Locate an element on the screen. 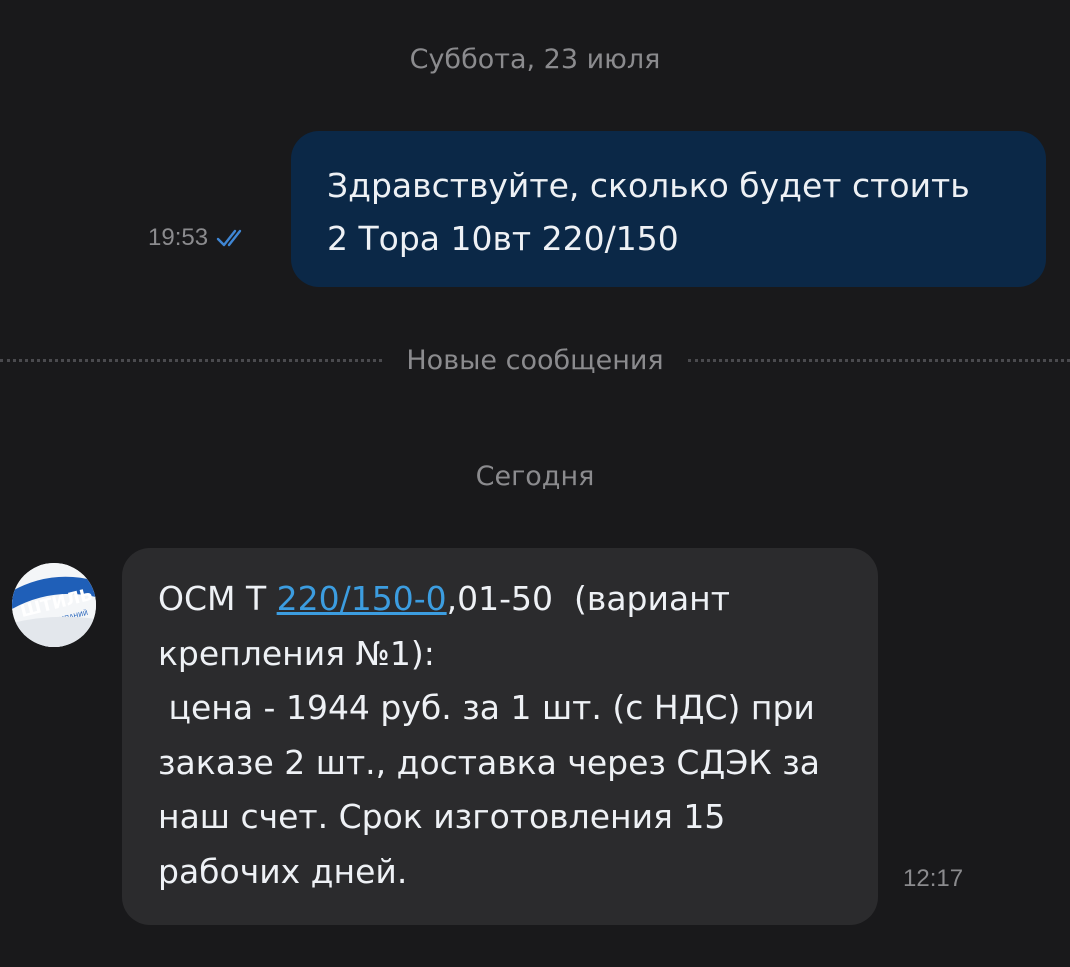  divider-line-left is located at coordinates (191, 360).